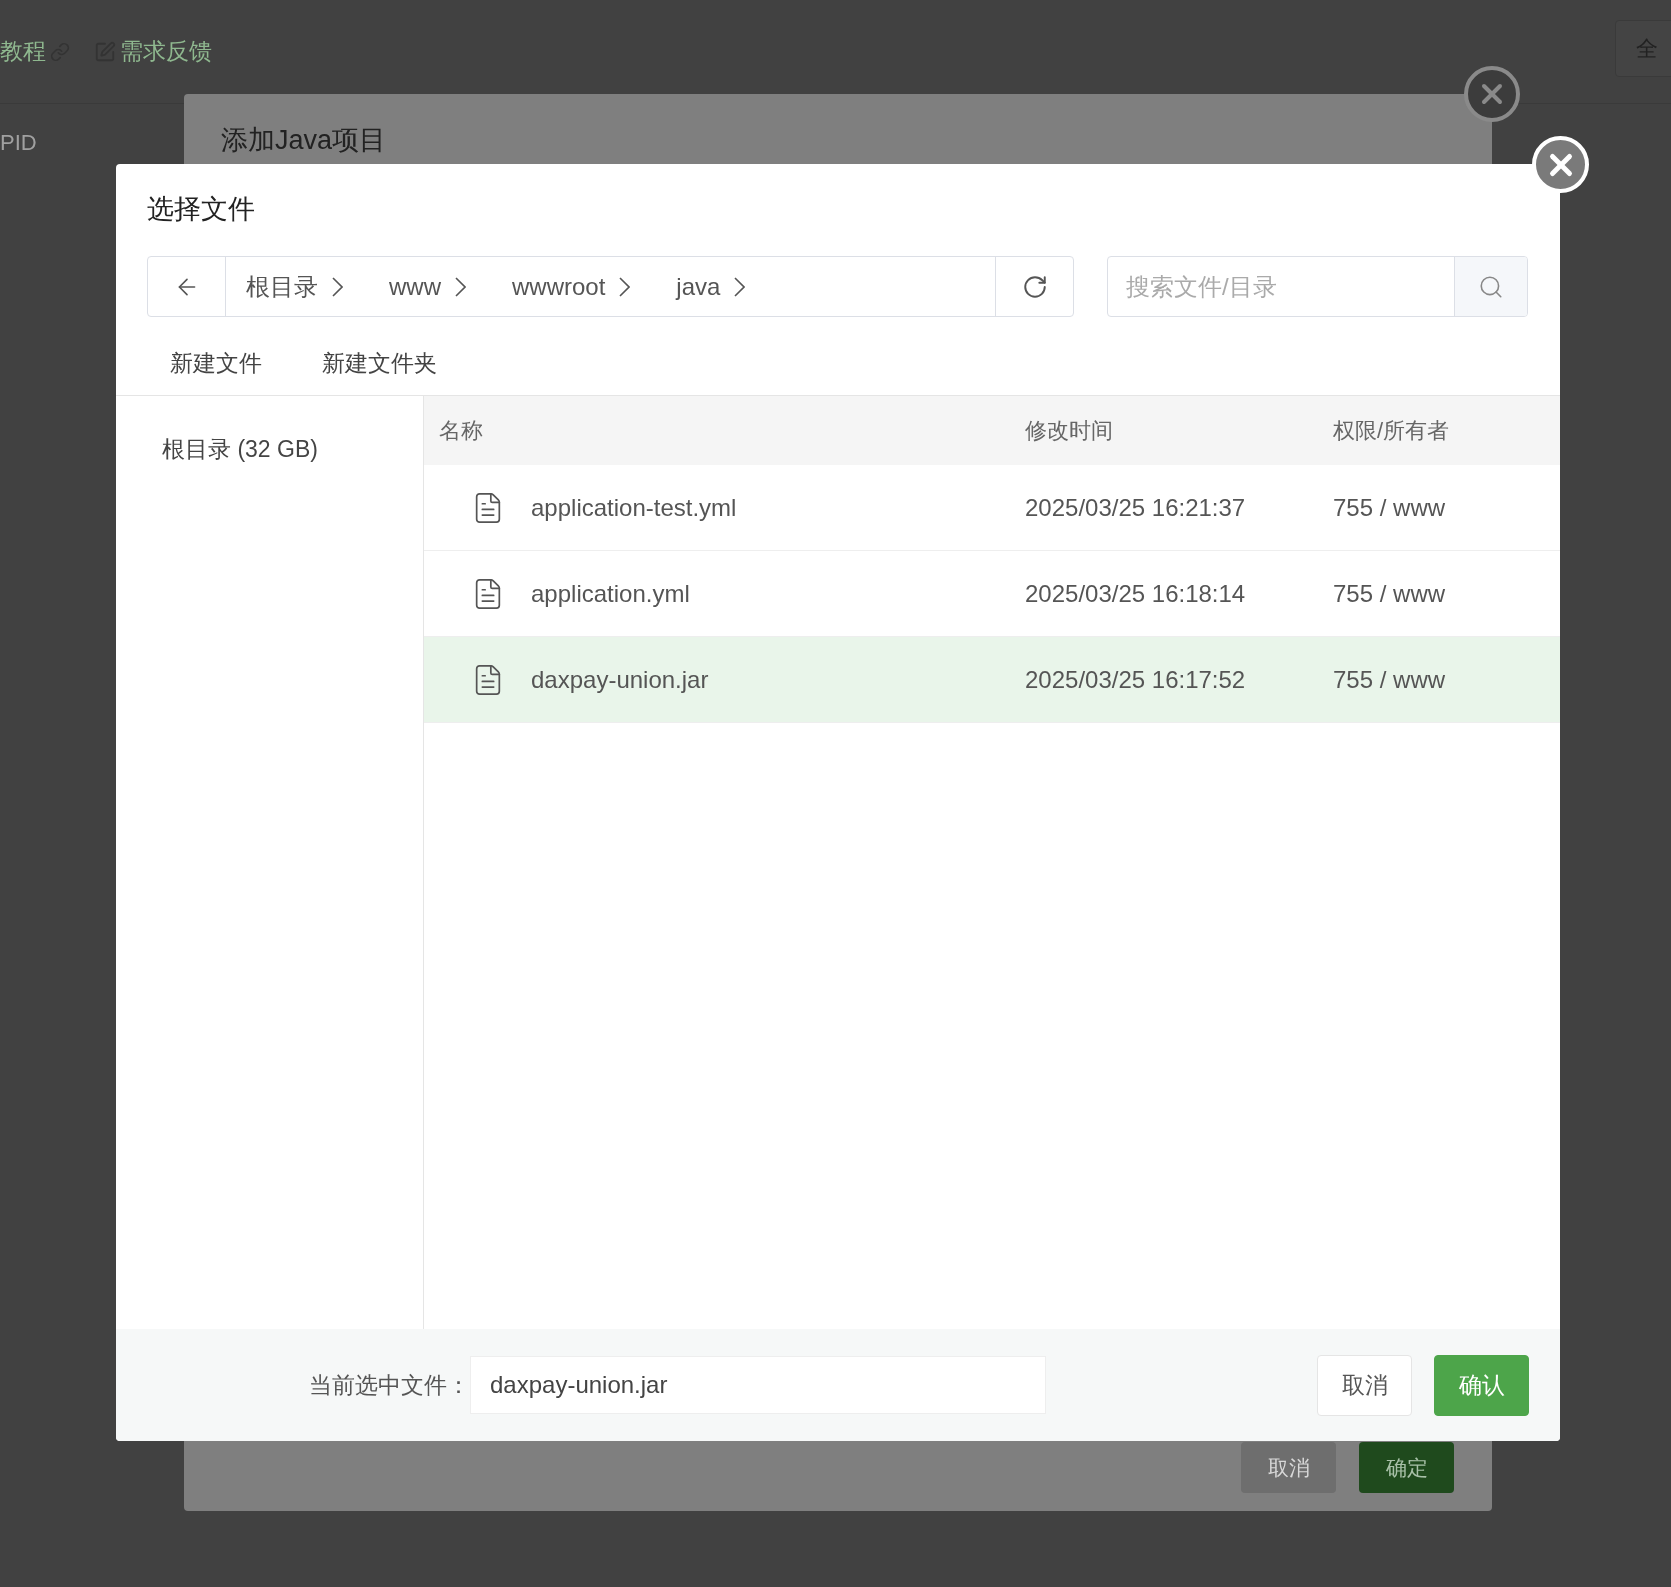  I want to click on file-name: application.yml, so click(610, 593).